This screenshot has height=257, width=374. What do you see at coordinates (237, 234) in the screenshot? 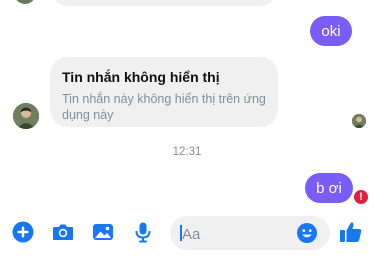
I see `message-input` at bounding box center [237, 234].